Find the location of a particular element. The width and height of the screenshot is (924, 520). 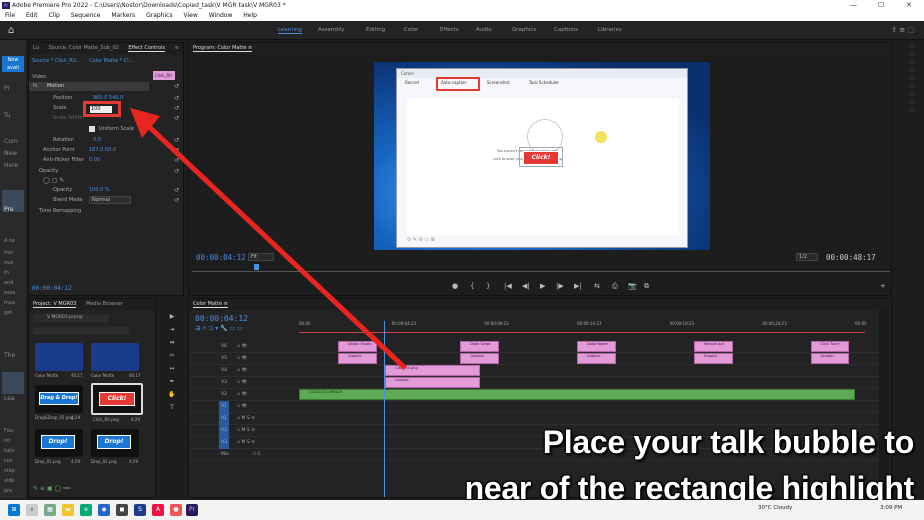

tab-learn: Lu is located at coordinates (36, 48).